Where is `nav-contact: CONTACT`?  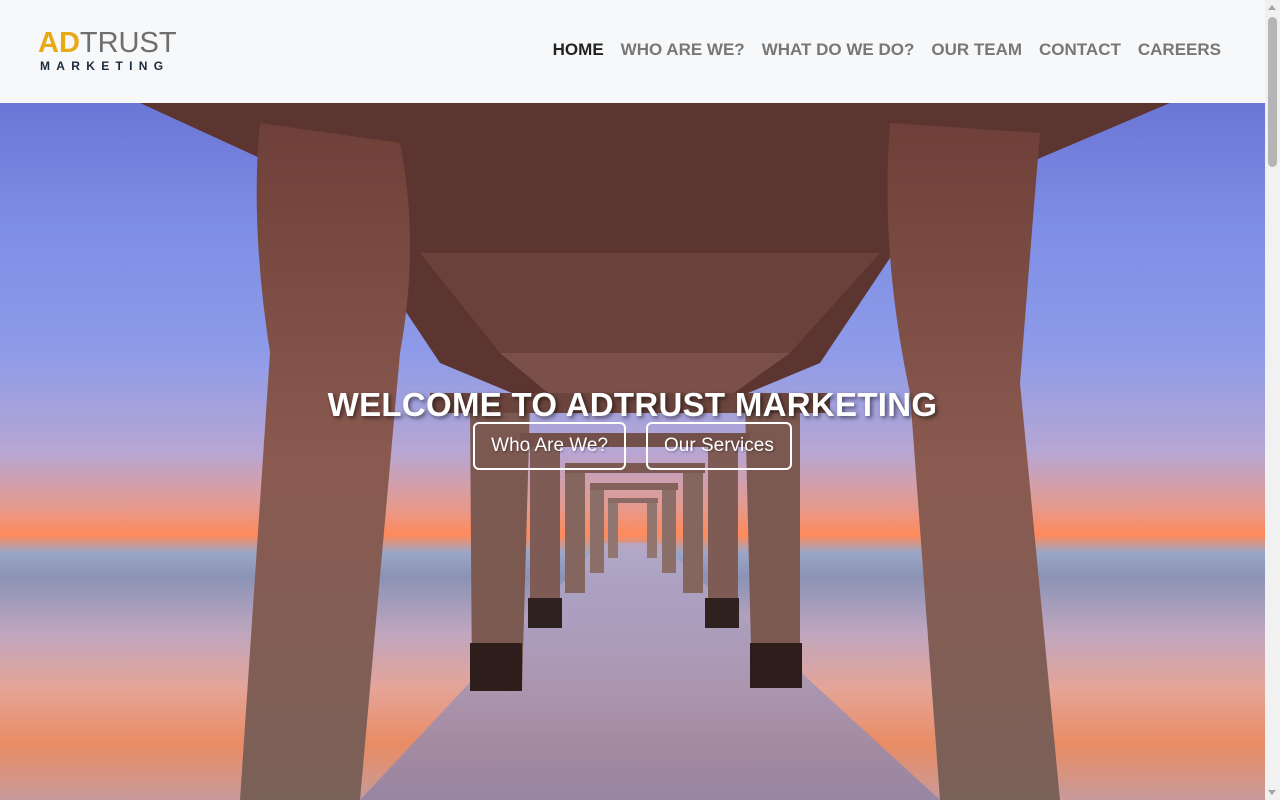
nav-contact: CONTACT is located at coordinates (1080, 50).